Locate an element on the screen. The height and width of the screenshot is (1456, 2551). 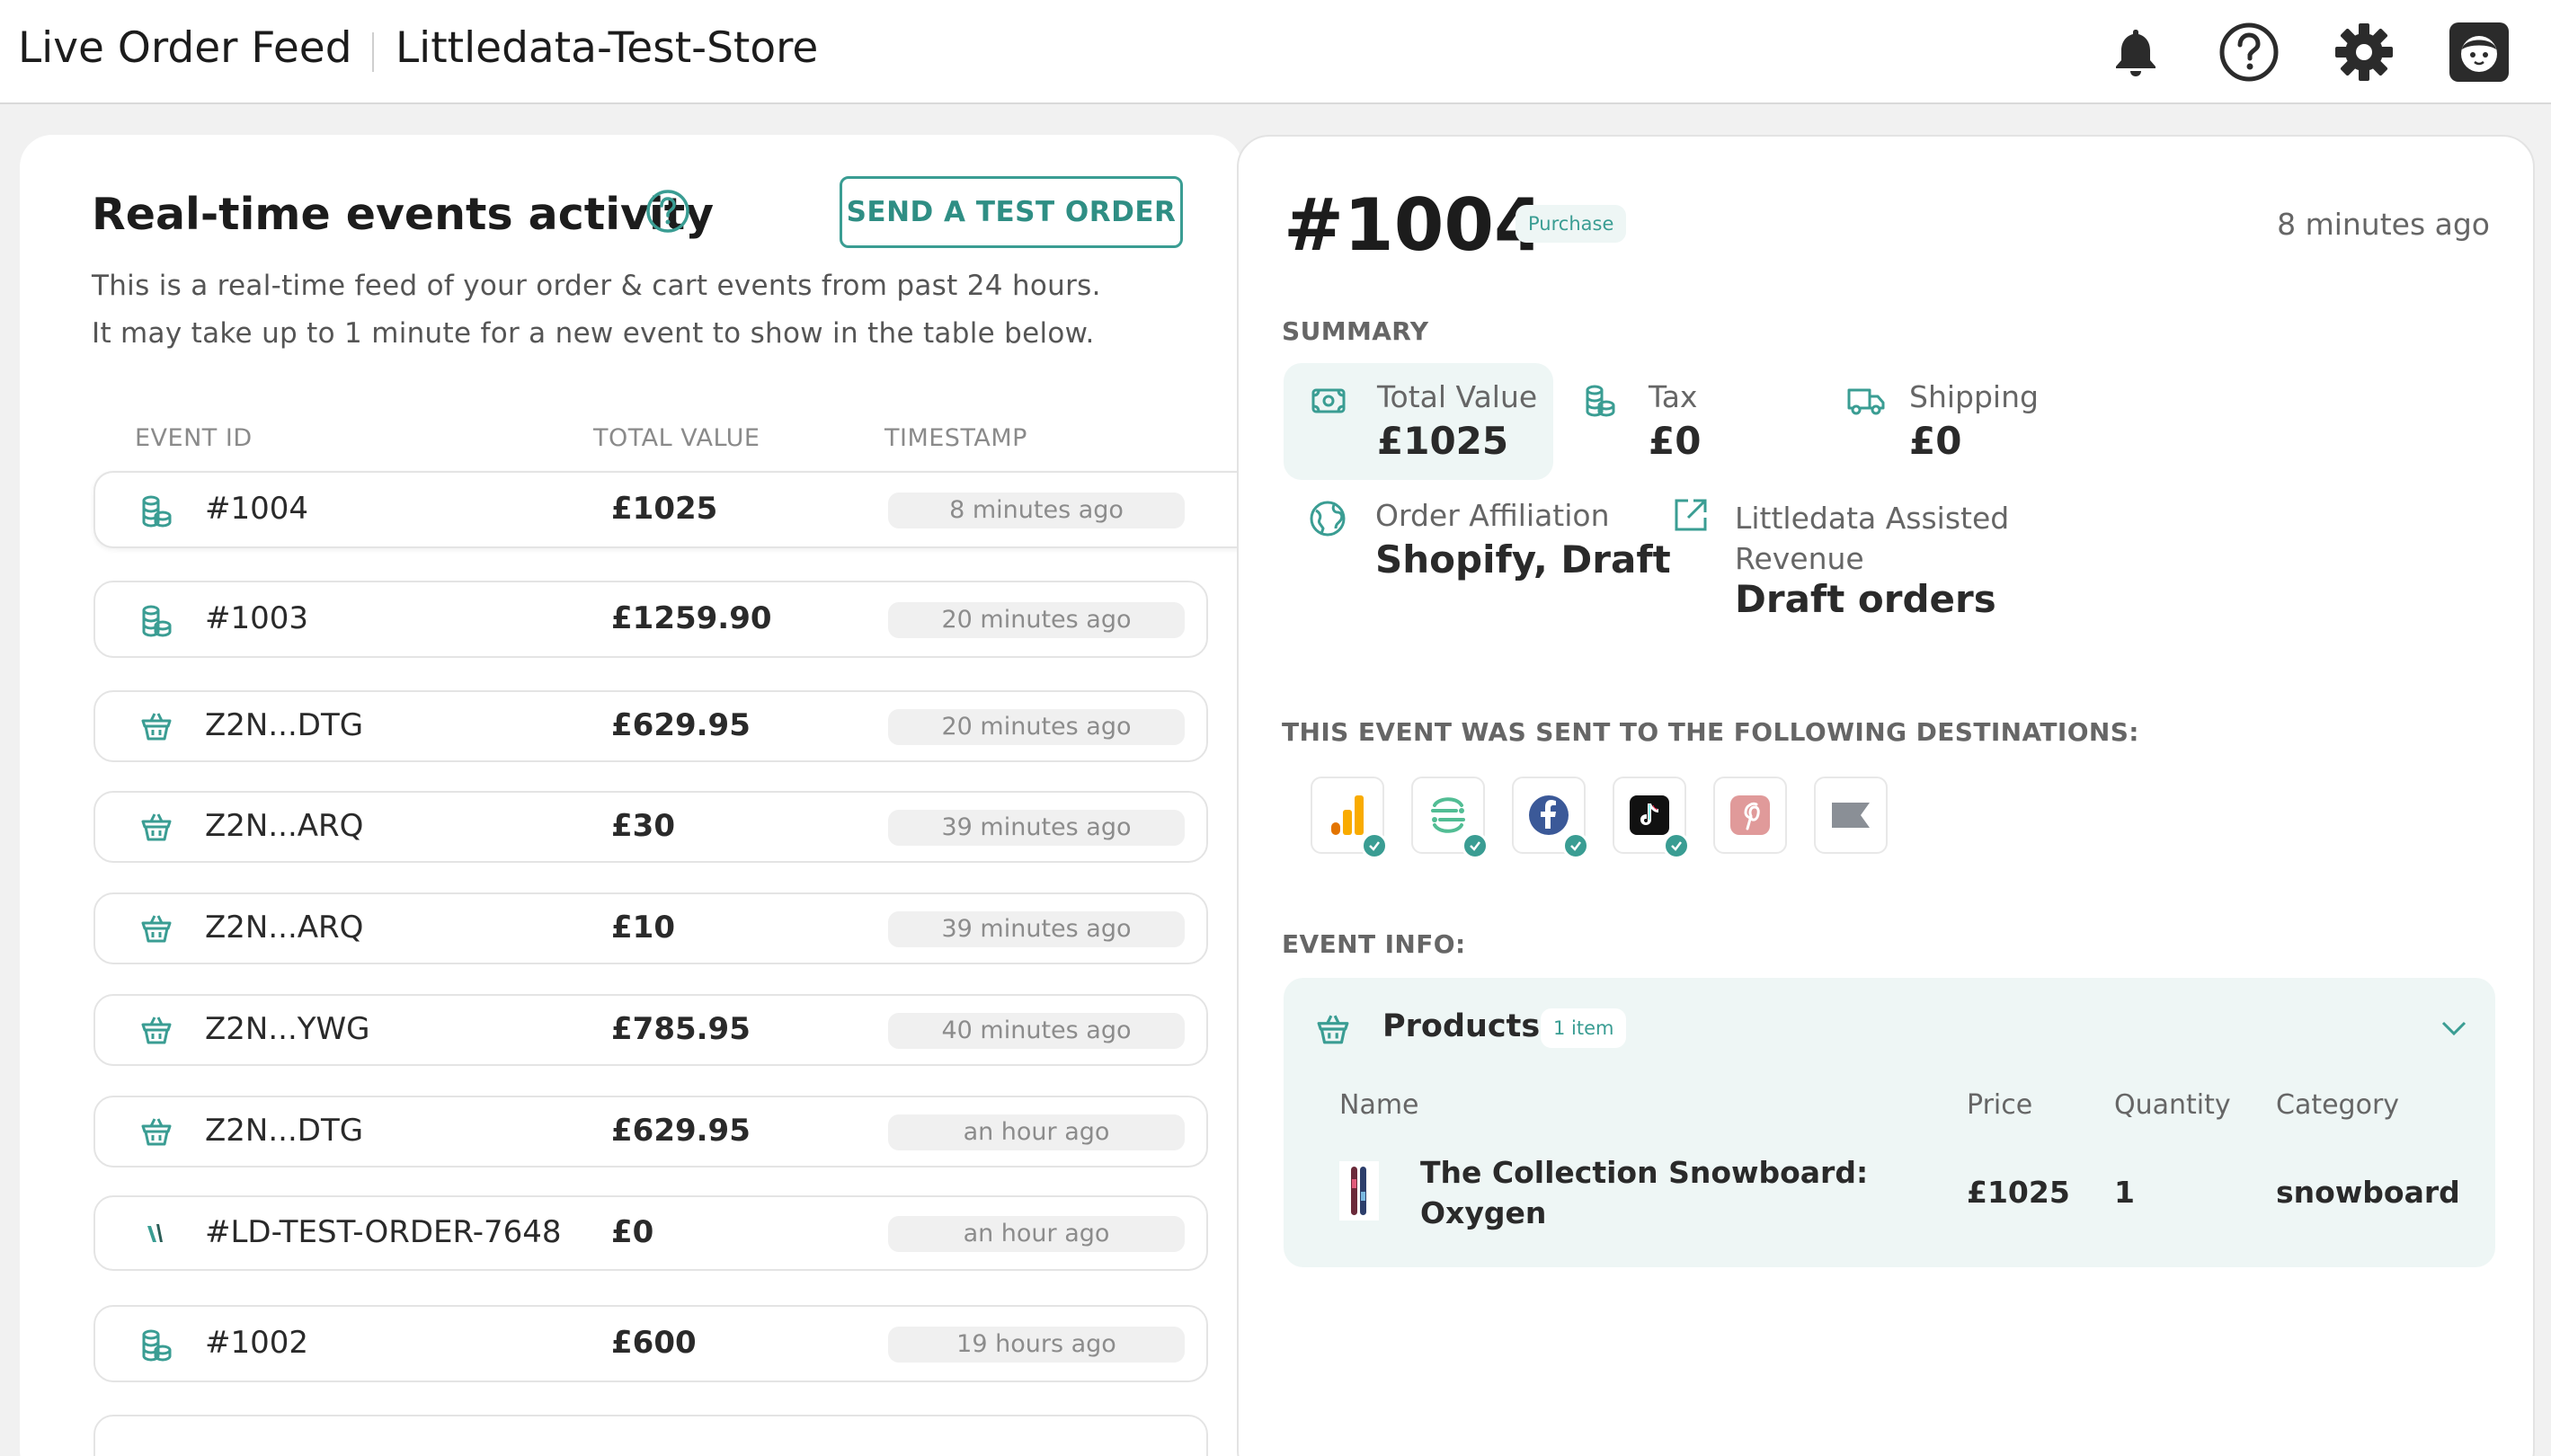
event-id: Z2N...YWG is located at coordinates (287, 1029).